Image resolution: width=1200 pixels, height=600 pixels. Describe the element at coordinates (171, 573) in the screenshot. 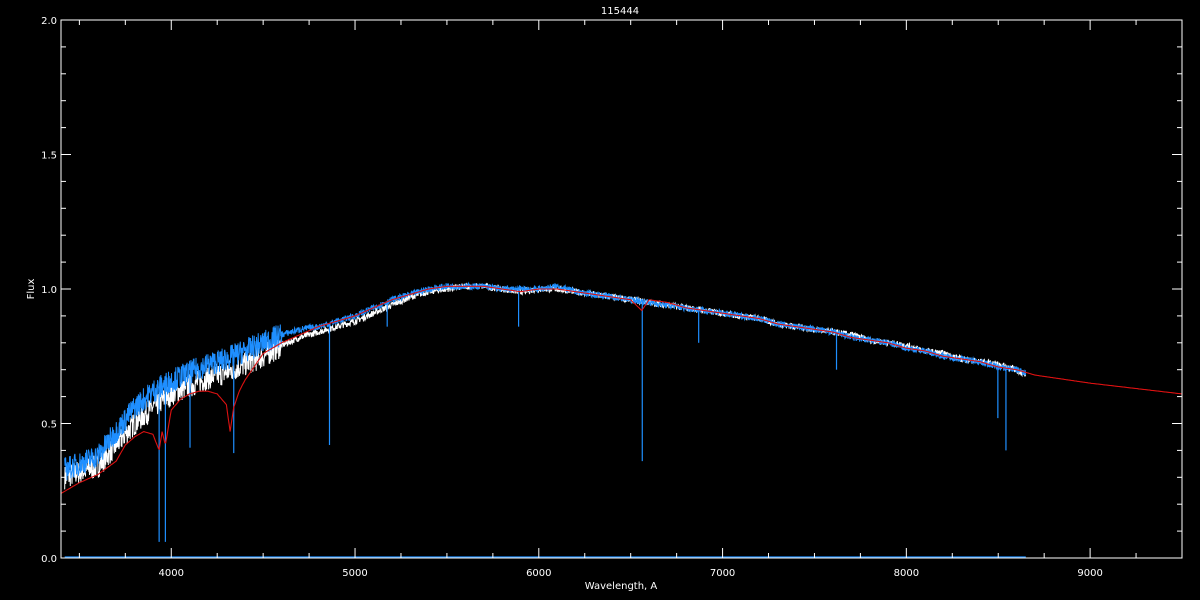

I see `x-tick-label: 4000` at that location.